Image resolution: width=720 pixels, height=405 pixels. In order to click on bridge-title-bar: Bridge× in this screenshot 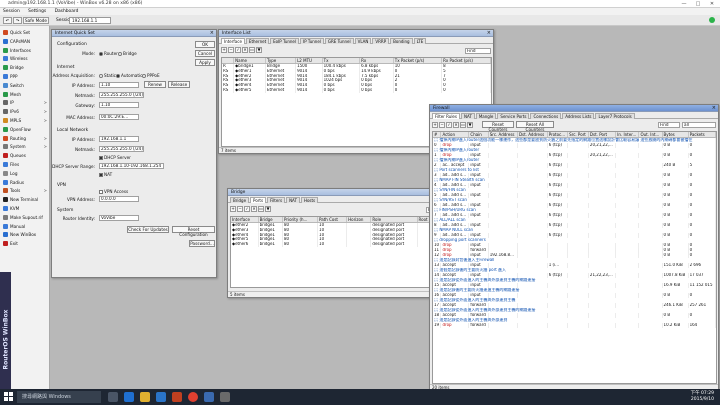, I will do `click(341, 192)`.